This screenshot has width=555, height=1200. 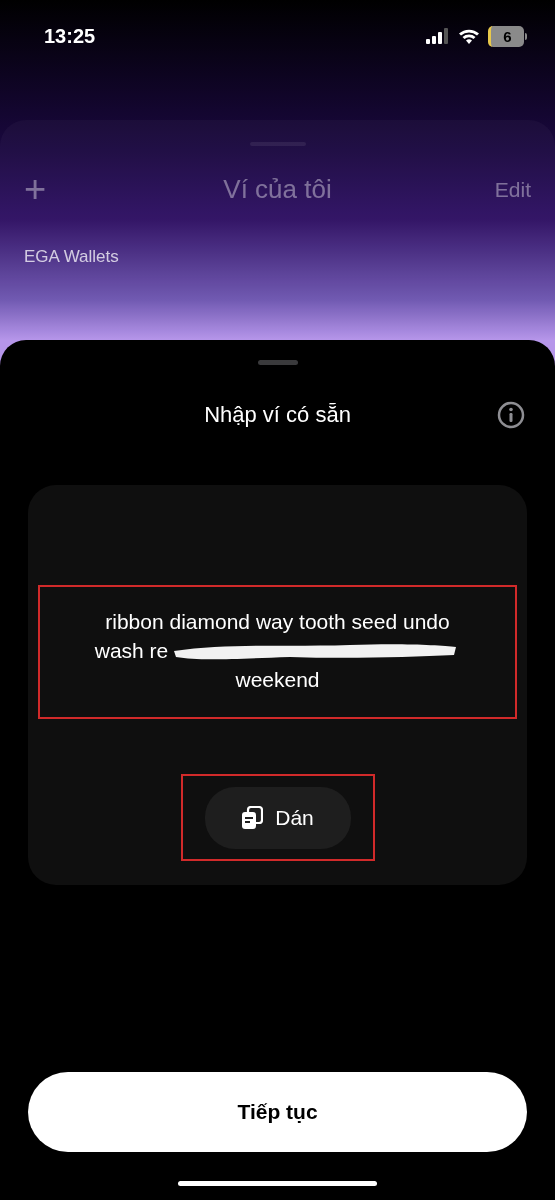 I want to click on signal-icon, so click(x=438, y=36).